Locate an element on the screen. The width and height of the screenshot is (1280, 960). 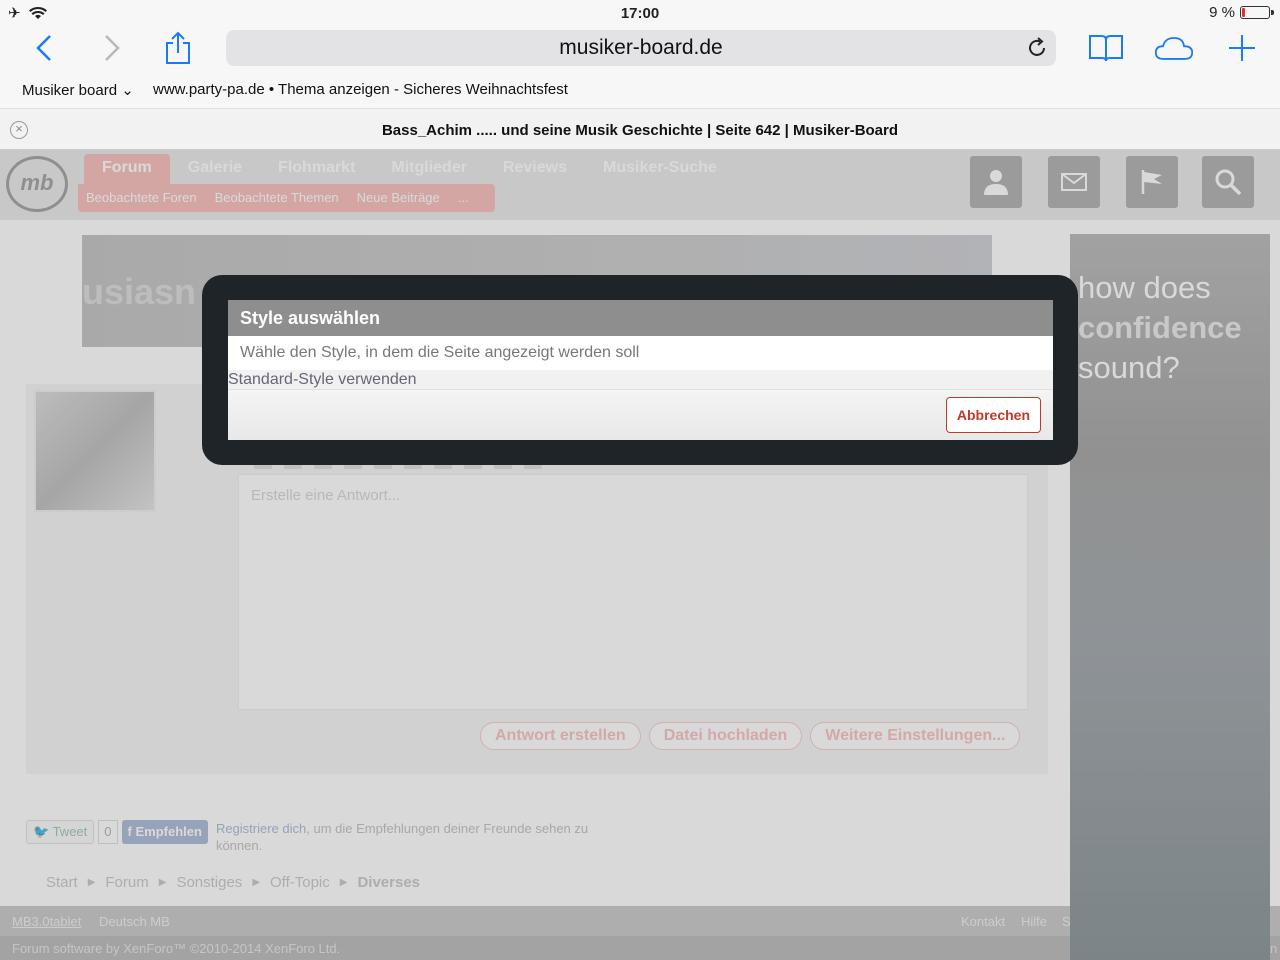
clock: 17:00 is located at coordinates (640, 13).